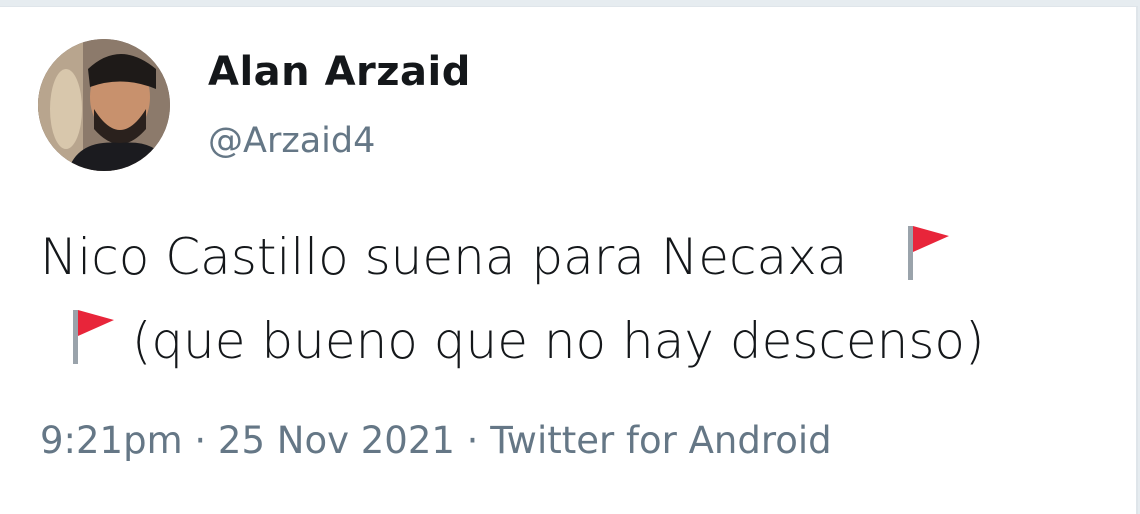 This screenshot has height=514, width=1140. What do you see at coordinates (339, 72) in the screenshot?
I see `display-name: Alan Arzaid` at bounding box center [339, 72].